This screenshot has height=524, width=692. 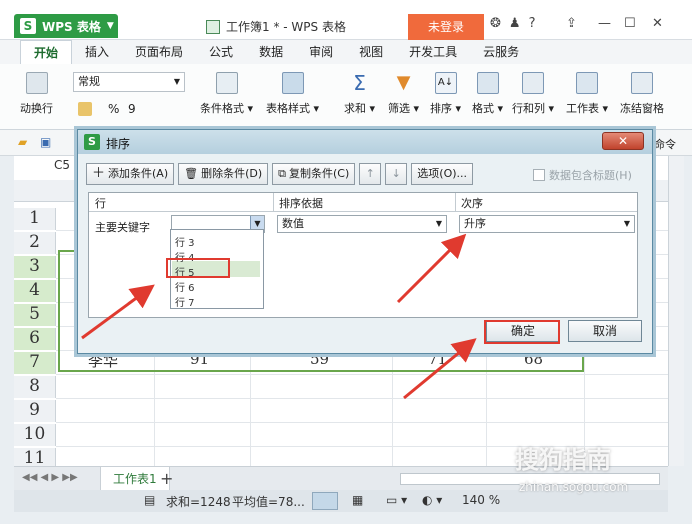 I want to click on rows-columns-button: 行和列 ▾, so click(x=533, y=94).